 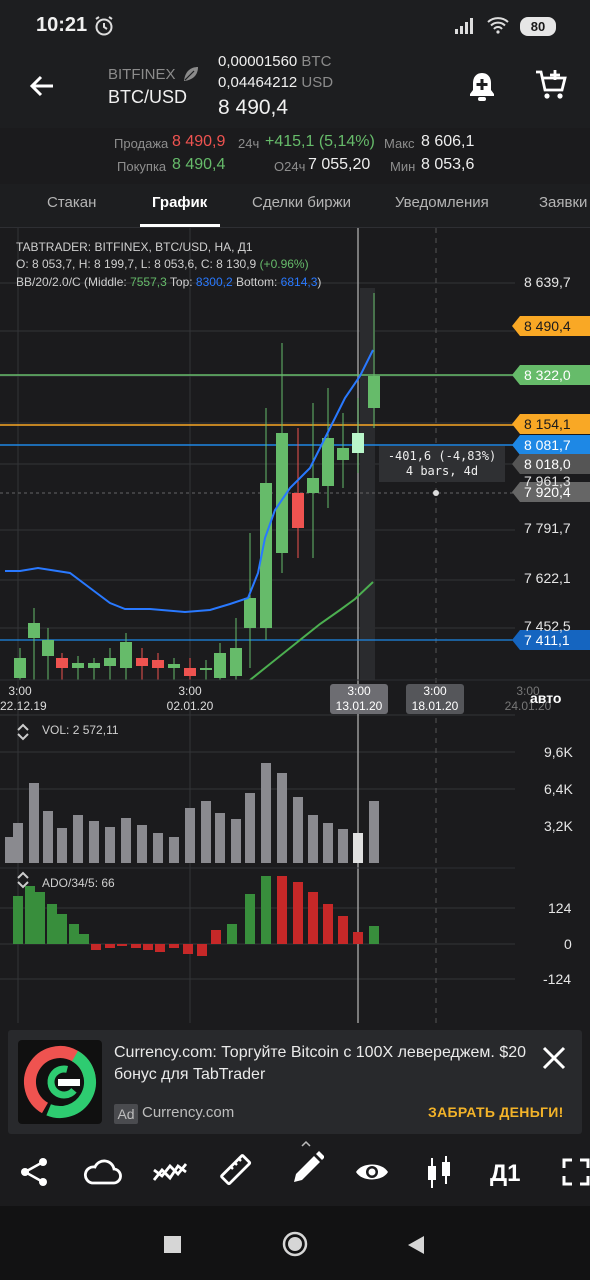 What do you see at coordinates (60, 1082) in the screenshot?
I see `currency-com-logo` at bounding box center [60, 1082].